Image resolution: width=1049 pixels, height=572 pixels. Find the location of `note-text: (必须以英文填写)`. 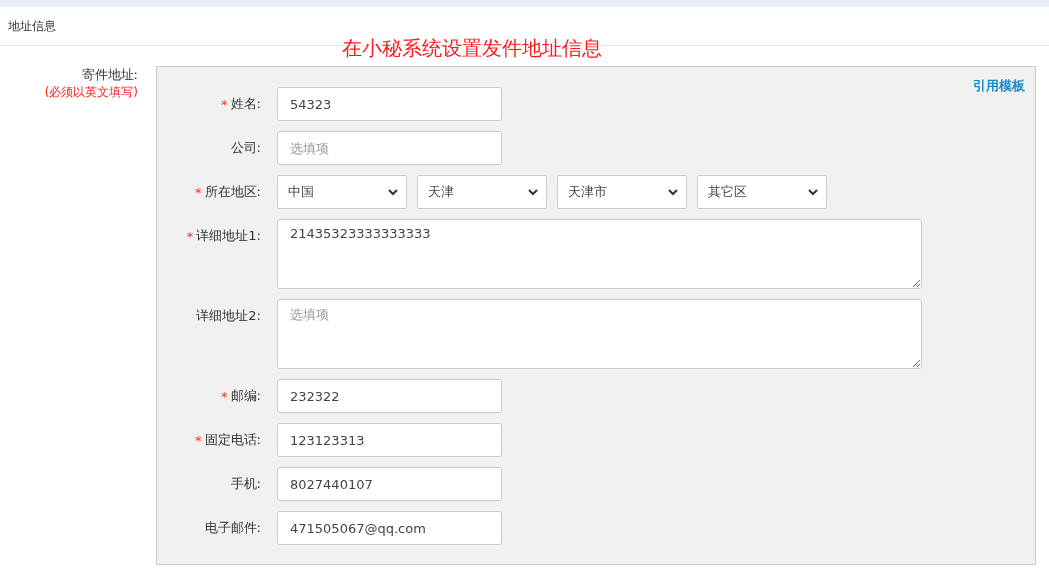

note-text: (必须以英文填写) is located at coordinates (91, 92).